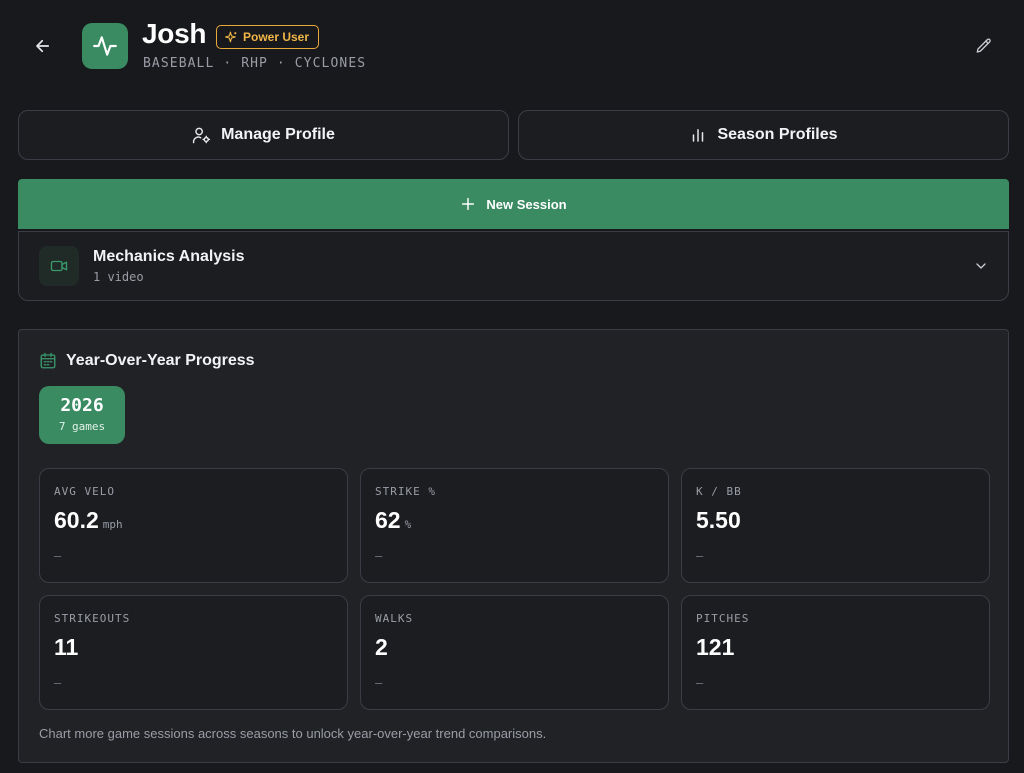  Describe the element at coordinates (276, 37) in the screenshot. I see `badge-label: Power User` at that location.